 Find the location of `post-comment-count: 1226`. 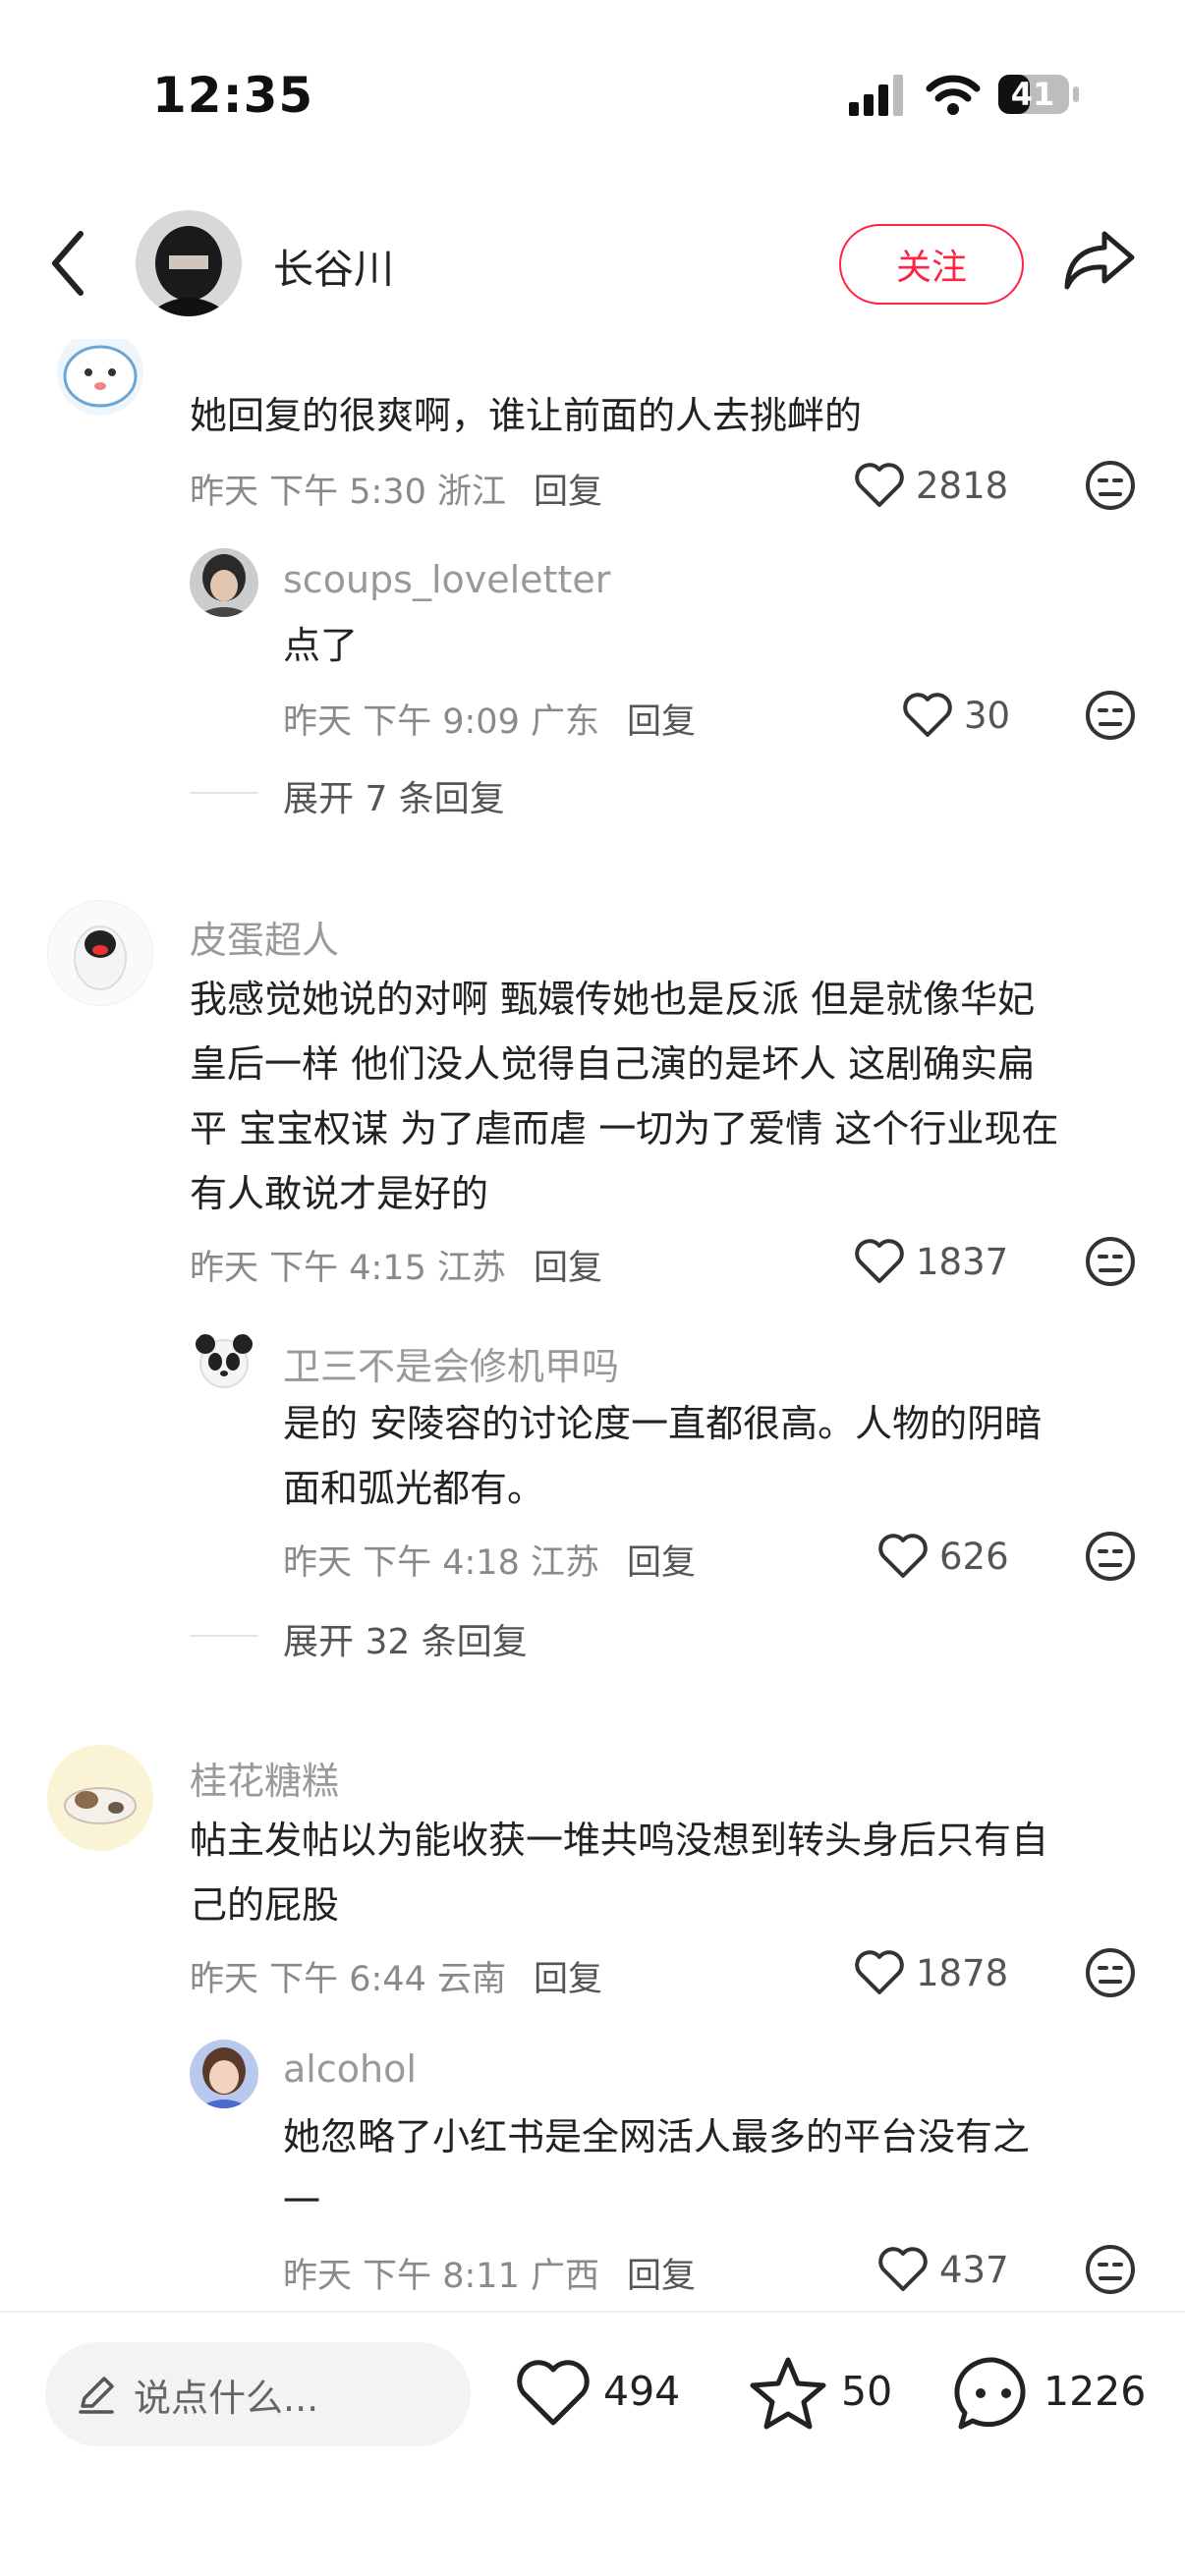

post-comment-count: 1226 is located at coordinates (1096, 2391).